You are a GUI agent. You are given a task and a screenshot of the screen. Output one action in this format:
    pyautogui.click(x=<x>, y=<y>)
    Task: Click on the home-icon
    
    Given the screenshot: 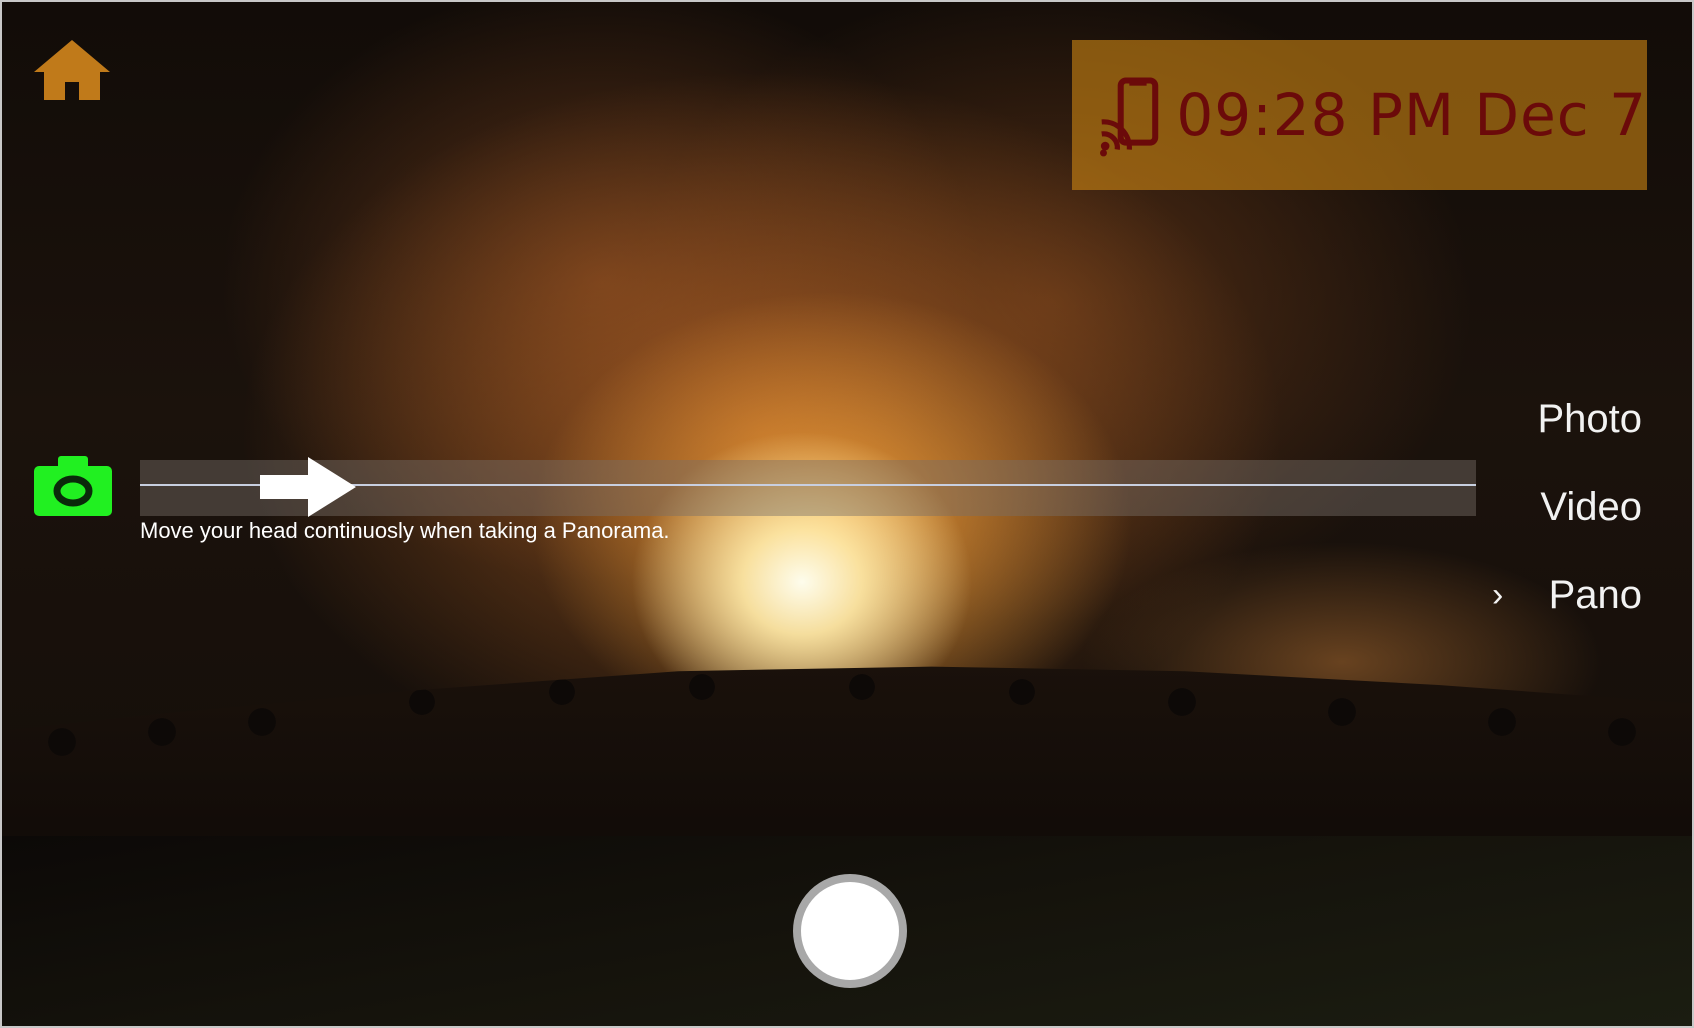 What is the action you would take?
    pyautogui.click(x=72, y=70)
    